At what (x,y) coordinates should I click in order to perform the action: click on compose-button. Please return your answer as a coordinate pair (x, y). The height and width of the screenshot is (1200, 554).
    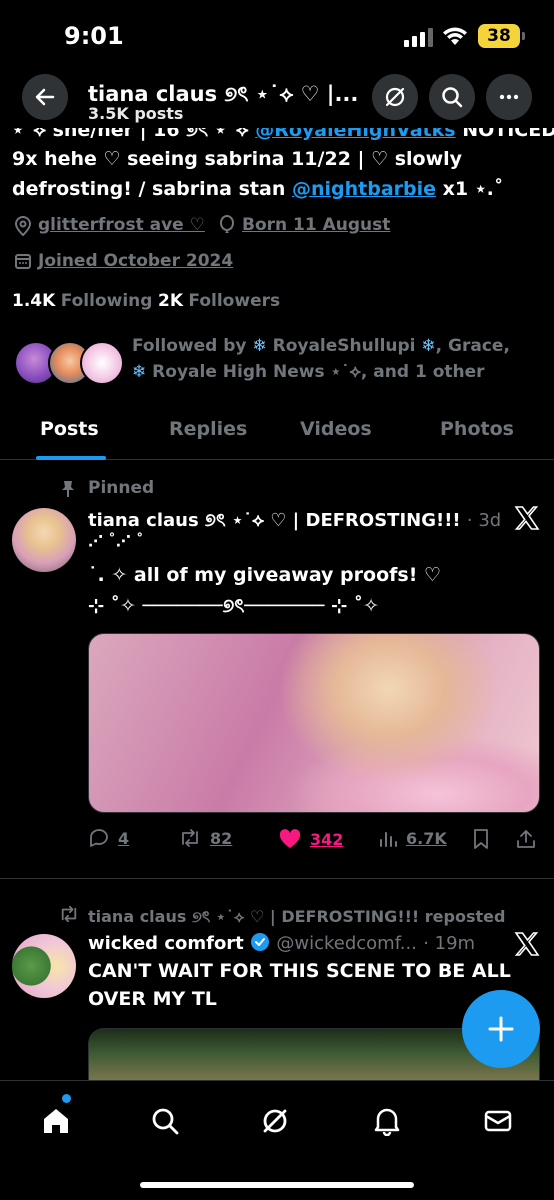
    Looking at the image, I should click on (501, 1029).